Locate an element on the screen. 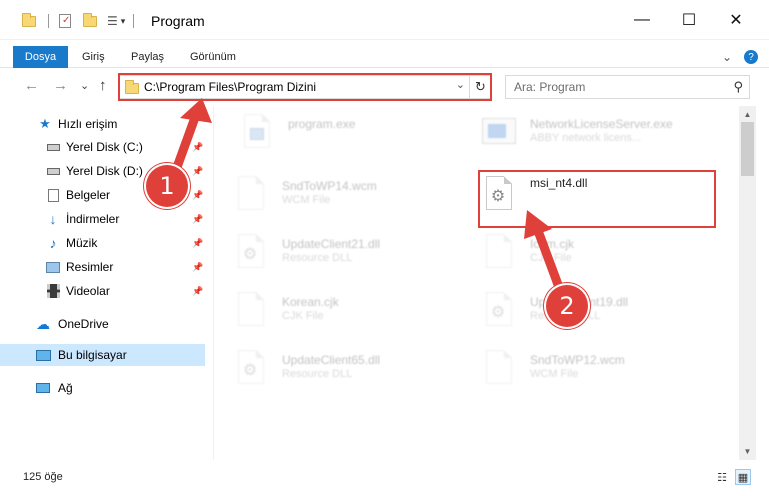 The width and height of the screenshot is (769, 496). documents-icon is located at coordinates (53, 195).